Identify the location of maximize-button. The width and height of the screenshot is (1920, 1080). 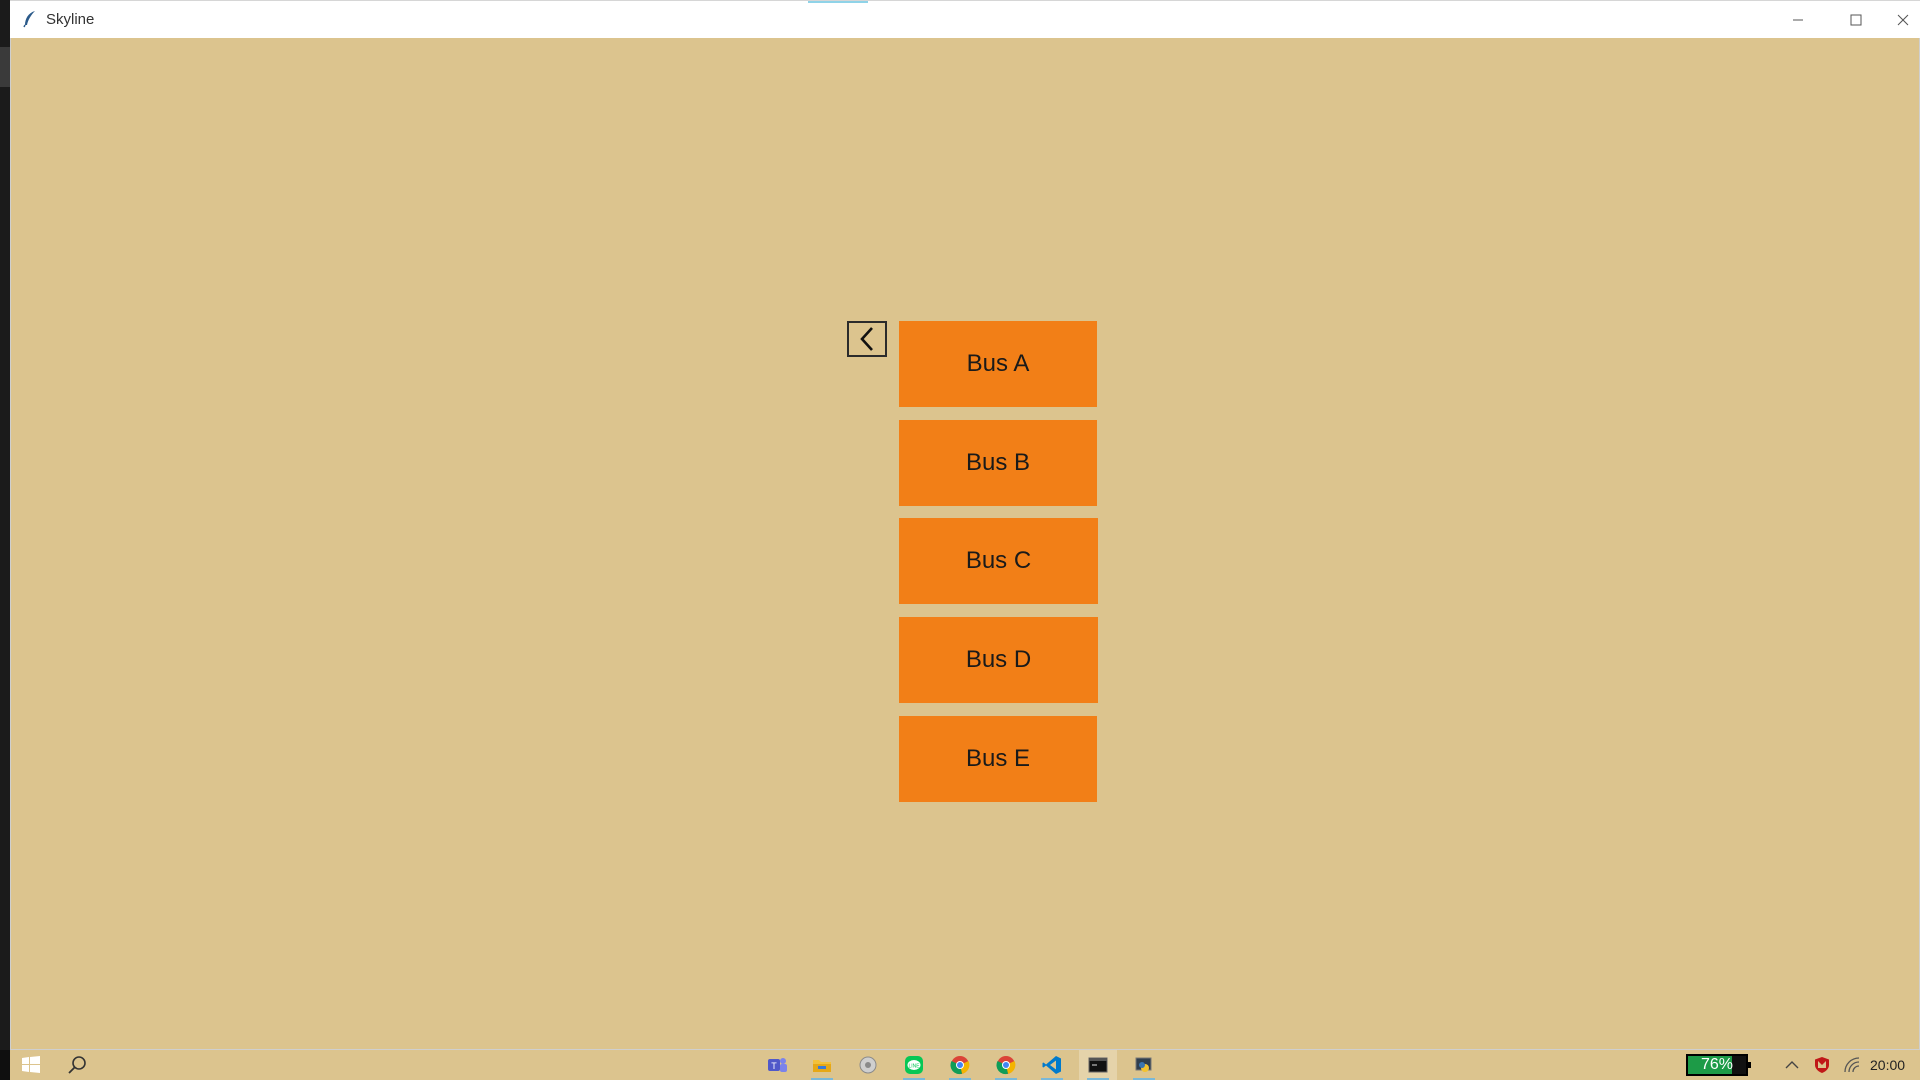
(1856, 20).